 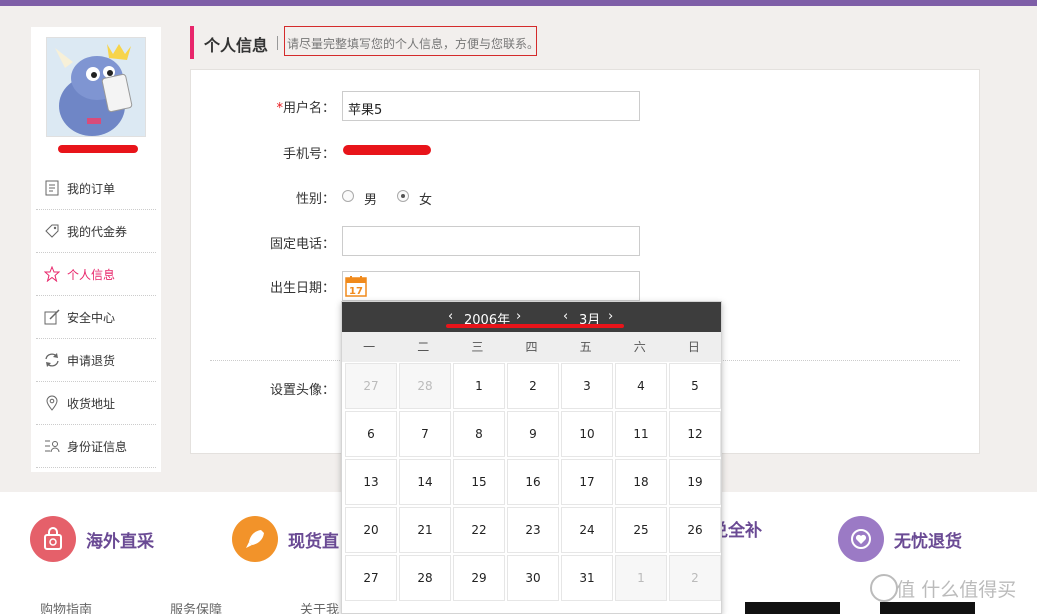 I want to click on weekday-label: 一, so click(x=369, y=347).